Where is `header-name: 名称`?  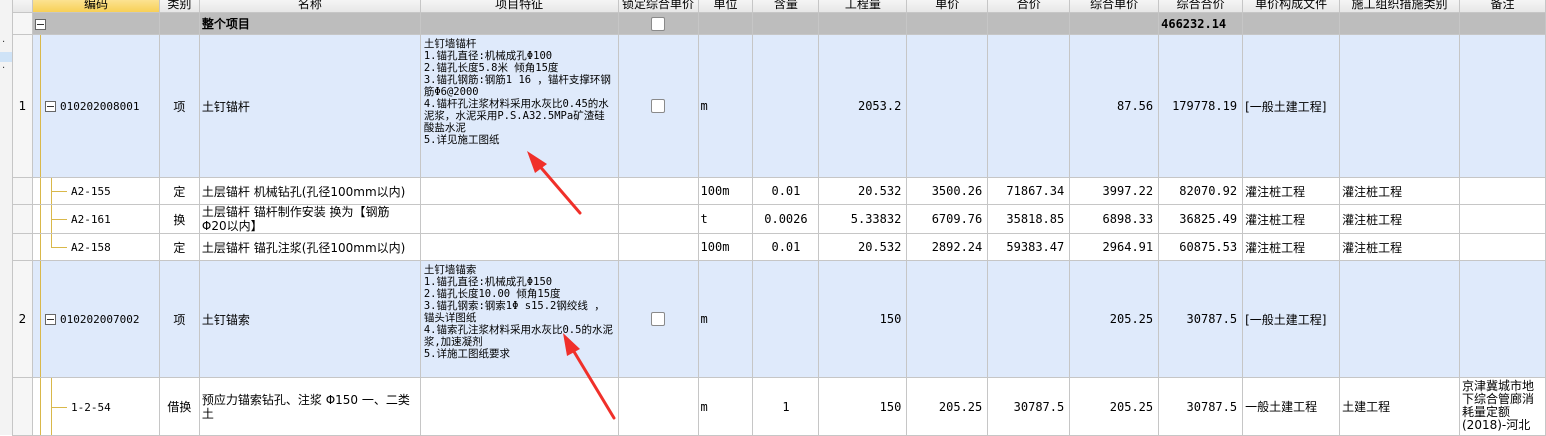 header-name: 名称 is located at coordinates (309, 6).